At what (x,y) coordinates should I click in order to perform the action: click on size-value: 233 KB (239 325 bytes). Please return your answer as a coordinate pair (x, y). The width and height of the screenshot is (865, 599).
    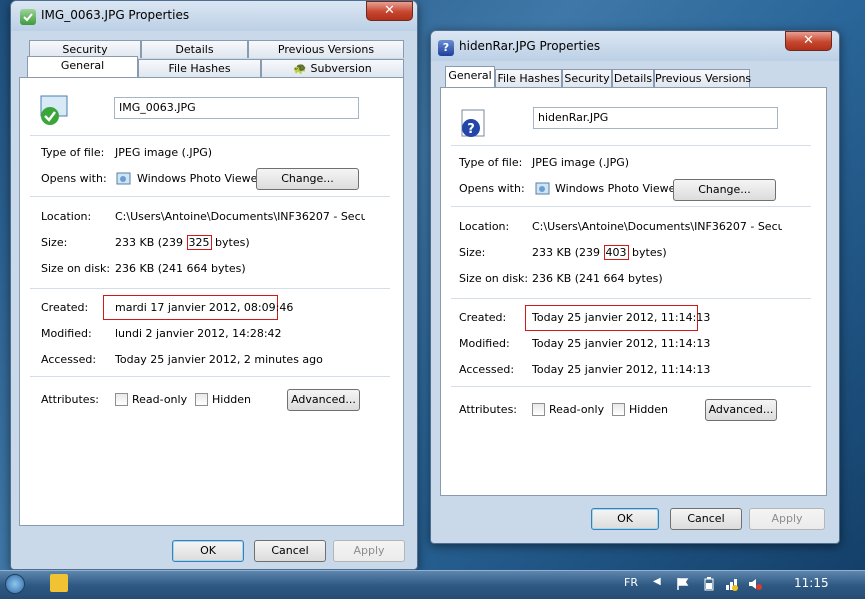
    Looking at the image, I should click on (182, 242).